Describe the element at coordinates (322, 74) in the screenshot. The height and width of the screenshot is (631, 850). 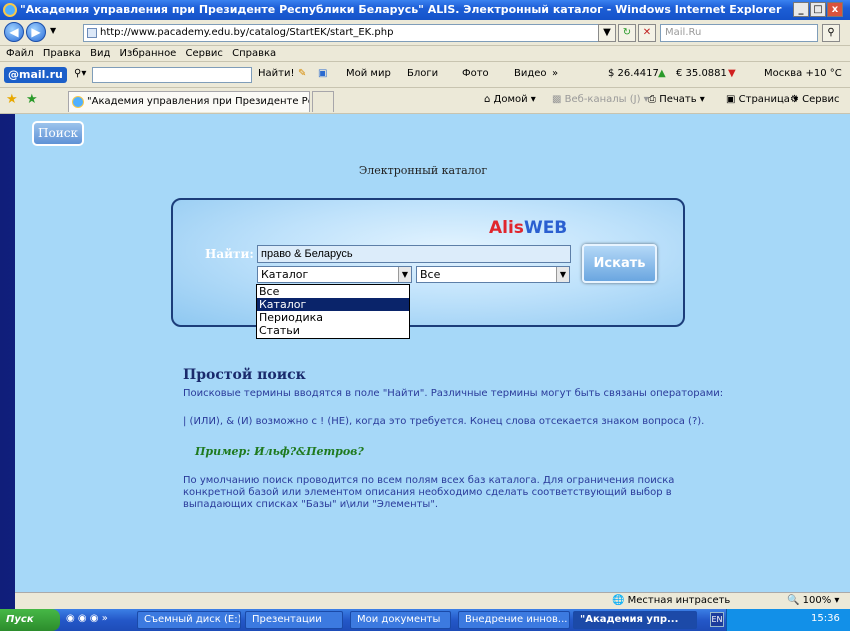
I see `window-icon: ▣` at that location.